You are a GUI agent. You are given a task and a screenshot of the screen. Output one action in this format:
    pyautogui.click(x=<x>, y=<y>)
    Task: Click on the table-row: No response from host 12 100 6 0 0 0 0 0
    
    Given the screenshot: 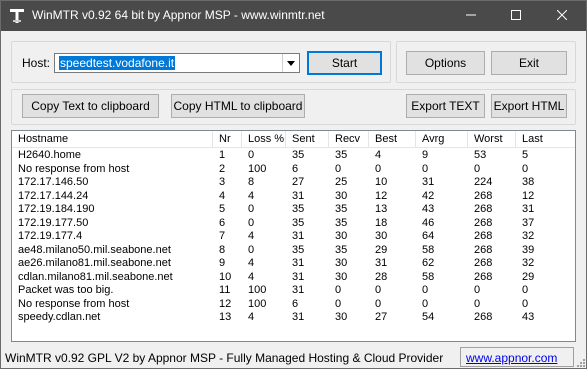 What is the action you would take?
    pyautogui.click(x=293, y=305)
    